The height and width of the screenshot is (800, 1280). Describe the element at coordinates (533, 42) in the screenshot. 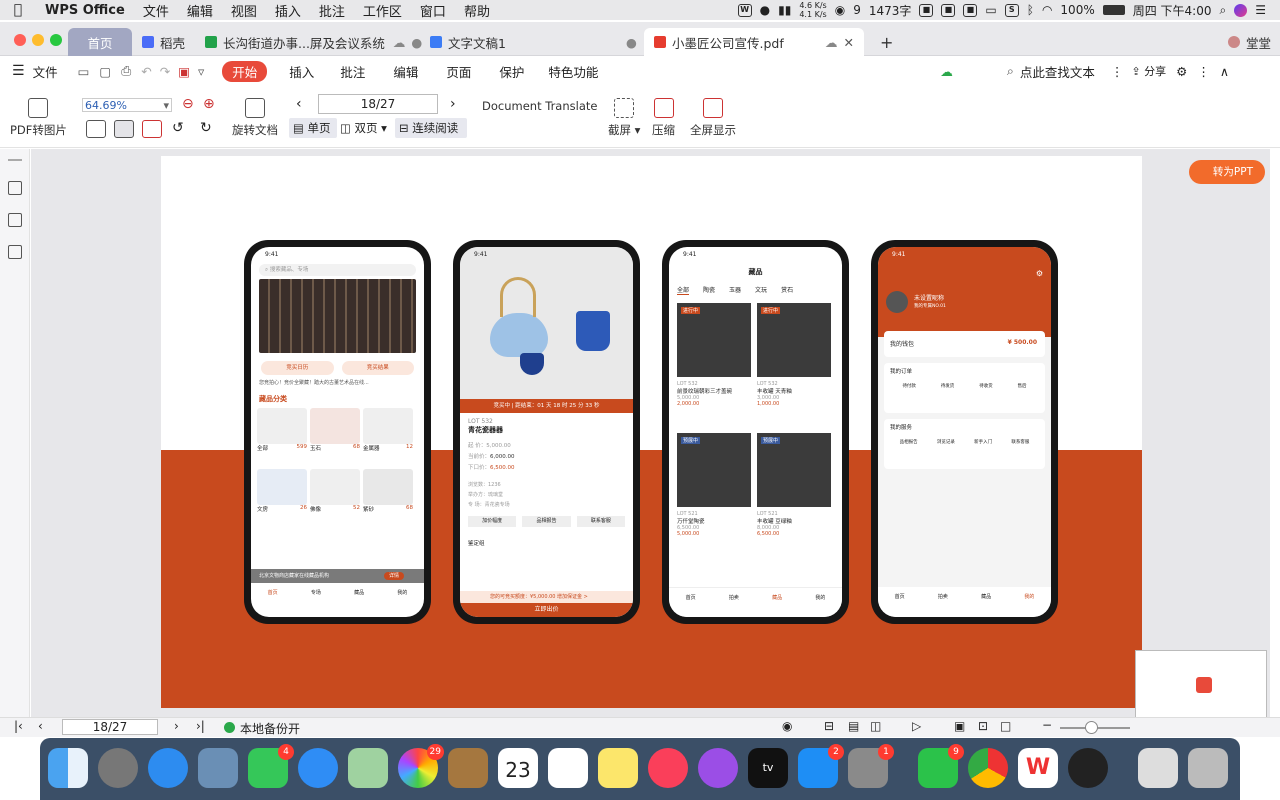

I see `tab-doc: 文字文稿1 ●` at that location.